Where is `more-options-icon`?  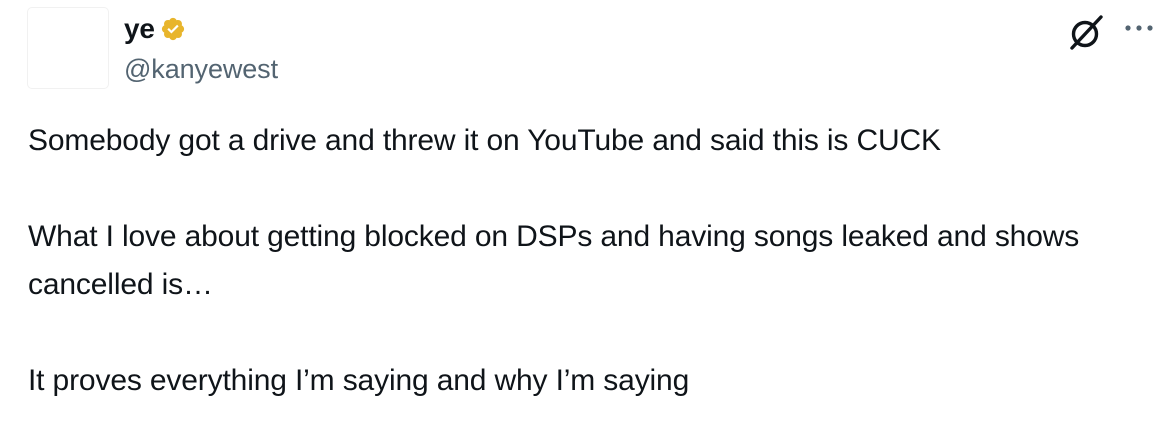
more-options-icon is located at coordinates (1139, 28).